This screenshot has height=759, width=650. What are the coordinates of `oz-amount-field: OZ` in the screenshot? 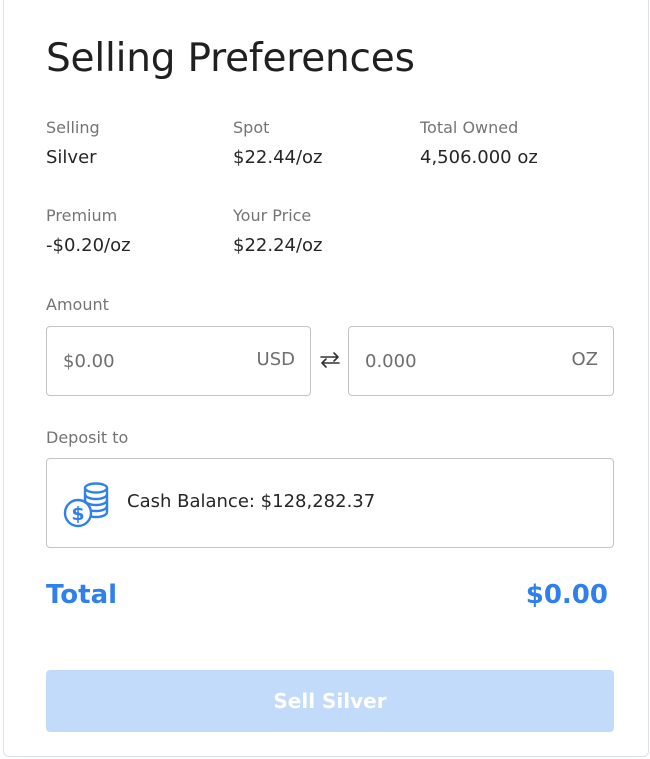 It's located at (481, 361).